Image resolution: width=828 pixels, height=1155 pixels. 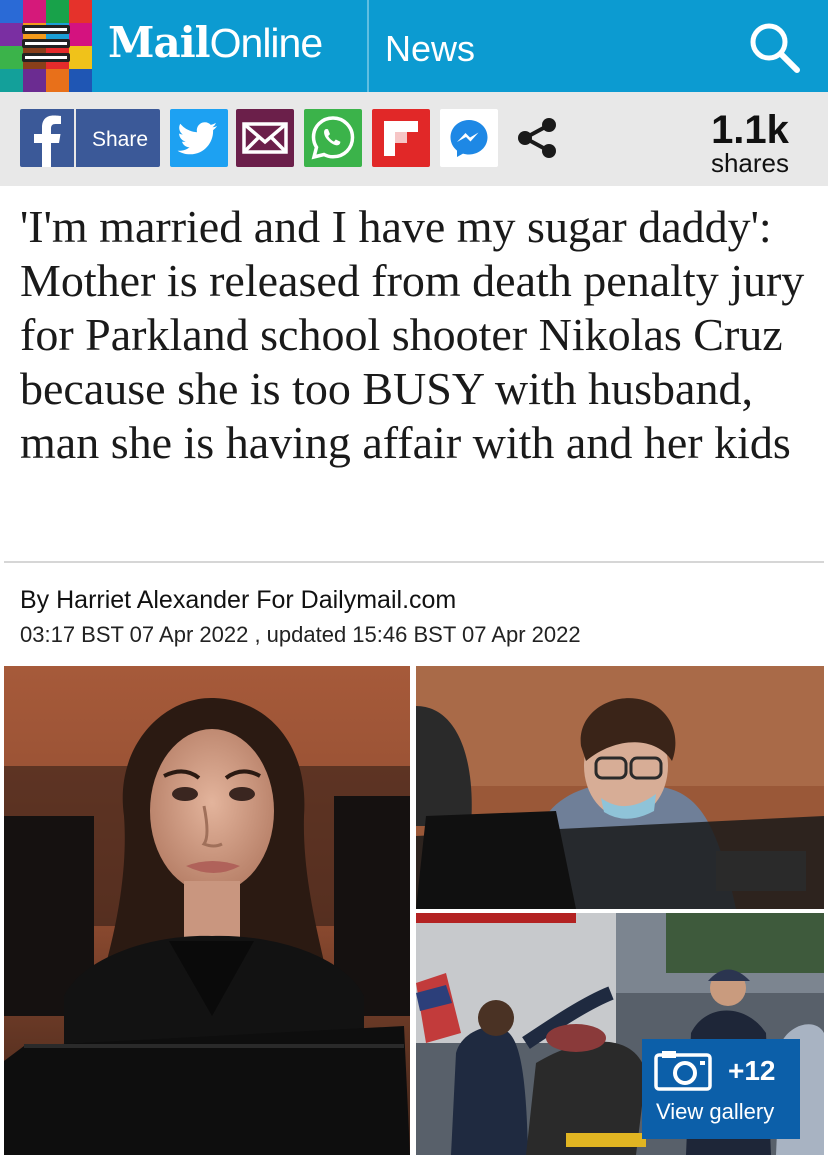 I want to click on share-count-number: 1.1k, so click(x=750, y=130).